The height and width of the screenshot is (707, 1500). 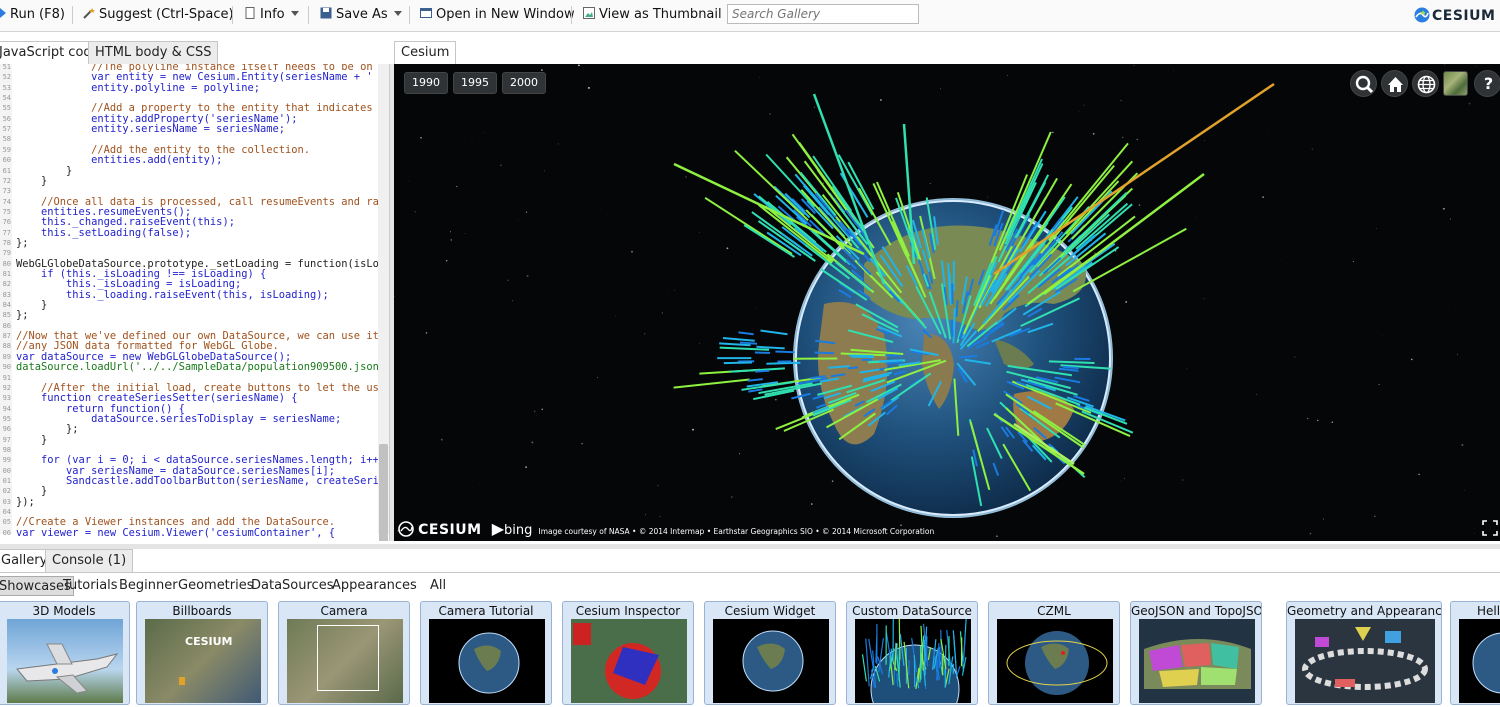 What do you see at coordinates (750, 546) in the screenshot?
I see `bottom-splitter` at bounding box center [750, 546].